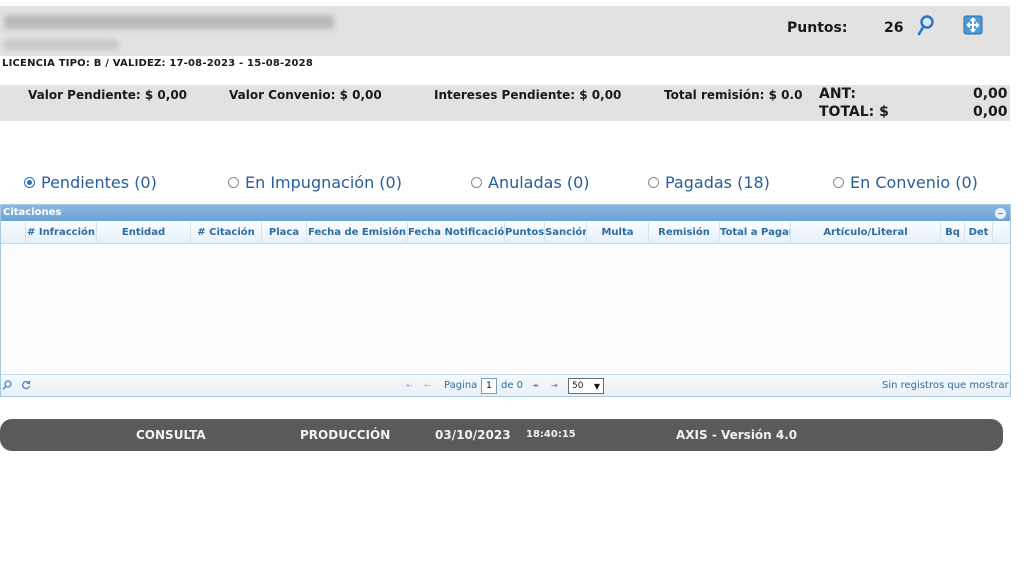 The width and height of the screenshot is (1024, 576). Describe the element at coordinates (489, 386) in the screenshot. I see `page-number-input` at that location.